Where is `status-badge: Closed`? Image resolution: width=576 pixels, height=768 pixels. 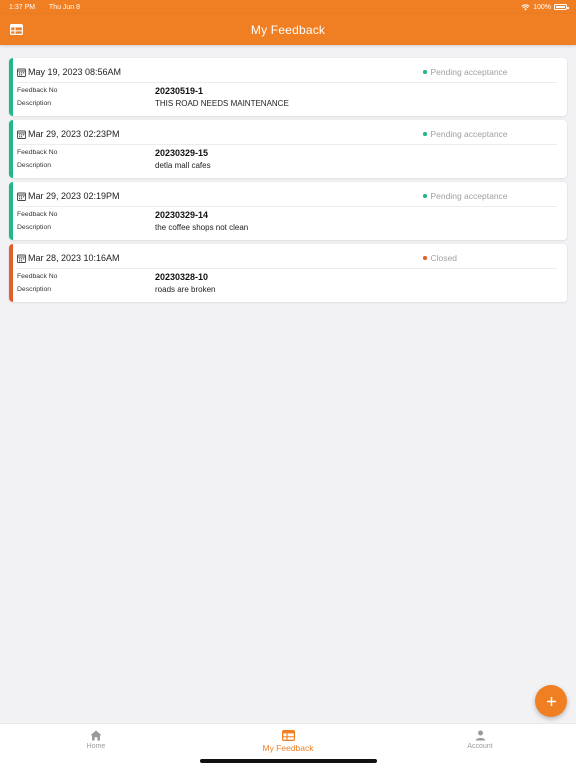 status-badge: Closed is located at coordinates (488, 258).